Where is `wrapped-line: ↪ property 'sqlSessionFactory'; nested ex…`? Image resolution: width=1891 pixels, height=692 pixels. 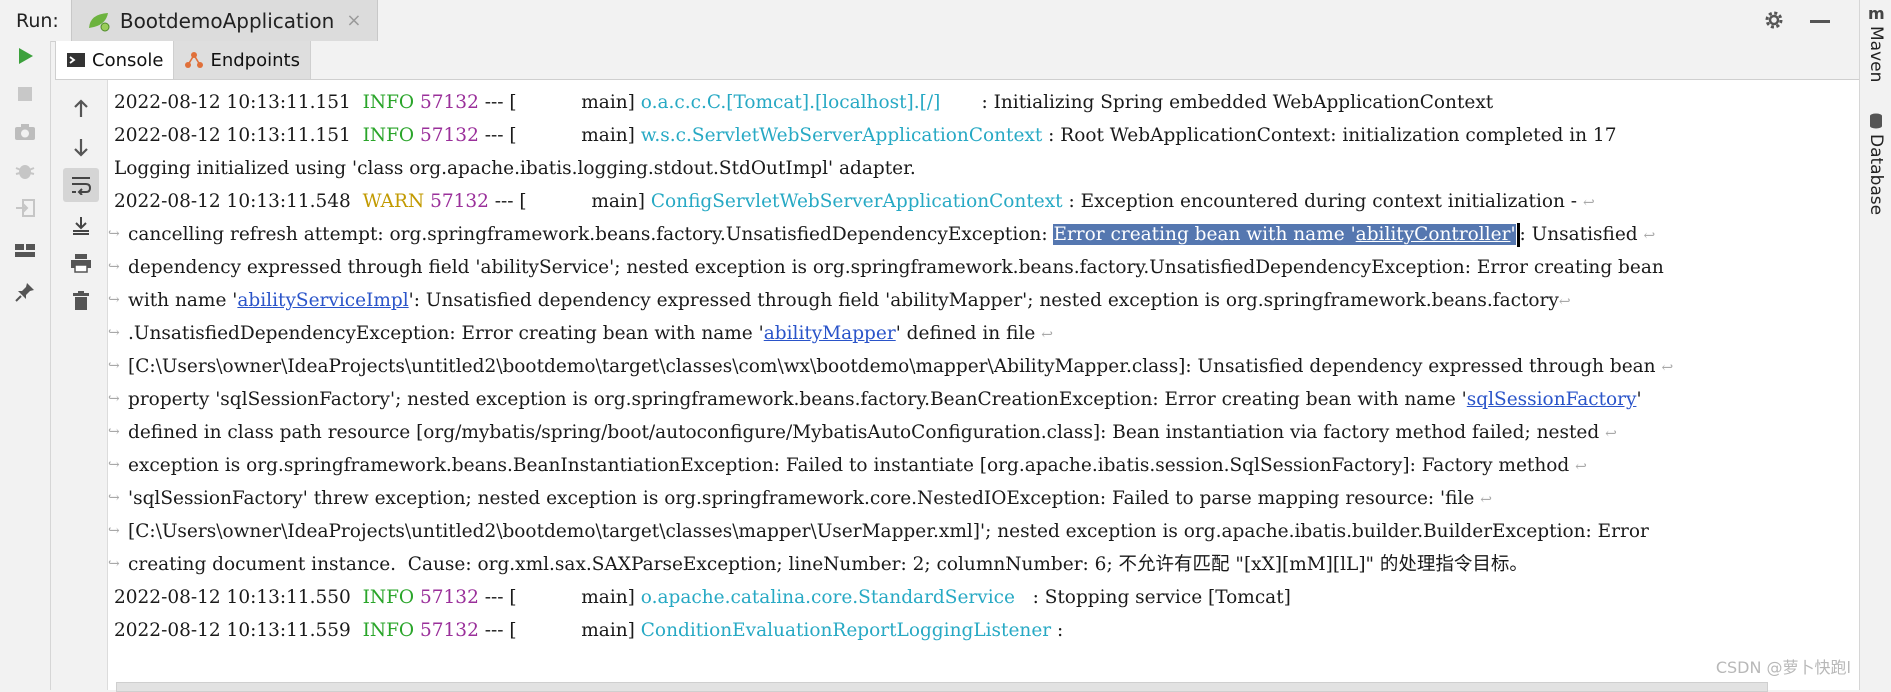
wrapped-line: ↪ property 'sqlSessionFactory'; nested ex… is located at coordinates (875, 399).